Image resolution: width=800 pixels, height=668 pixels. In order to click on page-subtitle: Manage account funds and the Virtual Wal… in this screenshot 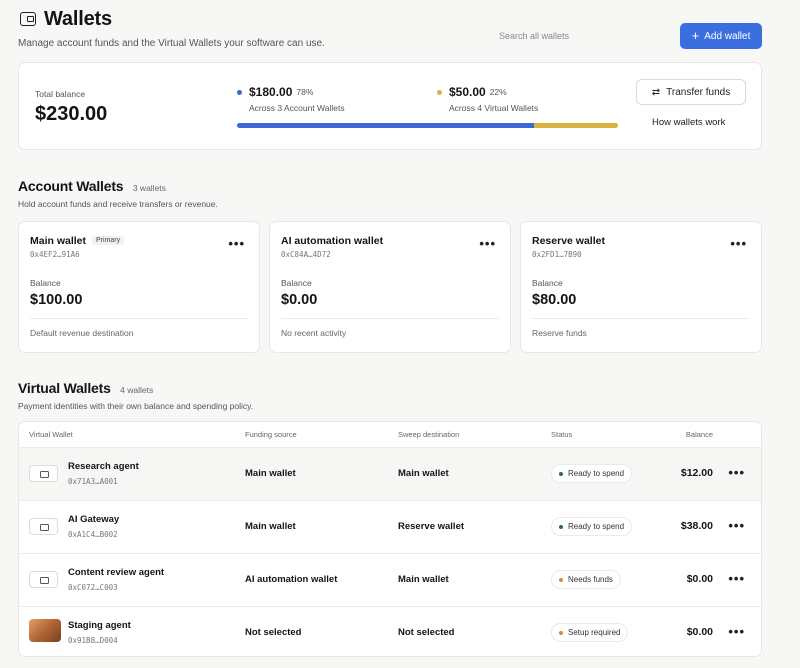, I will do `click(171, 43)`.